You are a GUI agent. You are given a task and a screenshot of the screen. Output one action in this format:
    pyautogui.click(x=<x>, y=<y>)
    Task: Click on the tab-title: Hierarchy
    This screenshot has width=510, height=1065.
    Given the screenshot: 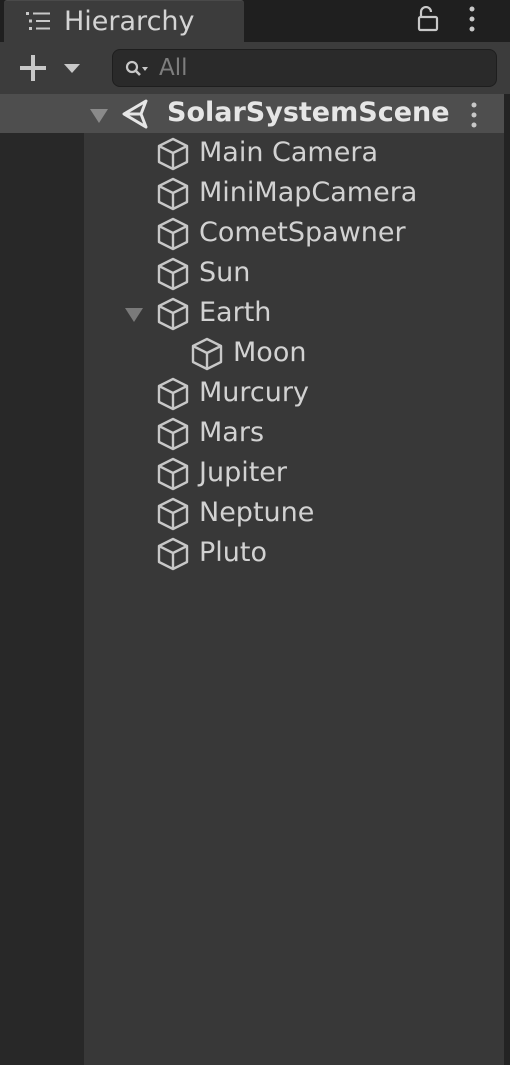 What is the action you would take?
    pyautogui.click(x=129, y=21)
    